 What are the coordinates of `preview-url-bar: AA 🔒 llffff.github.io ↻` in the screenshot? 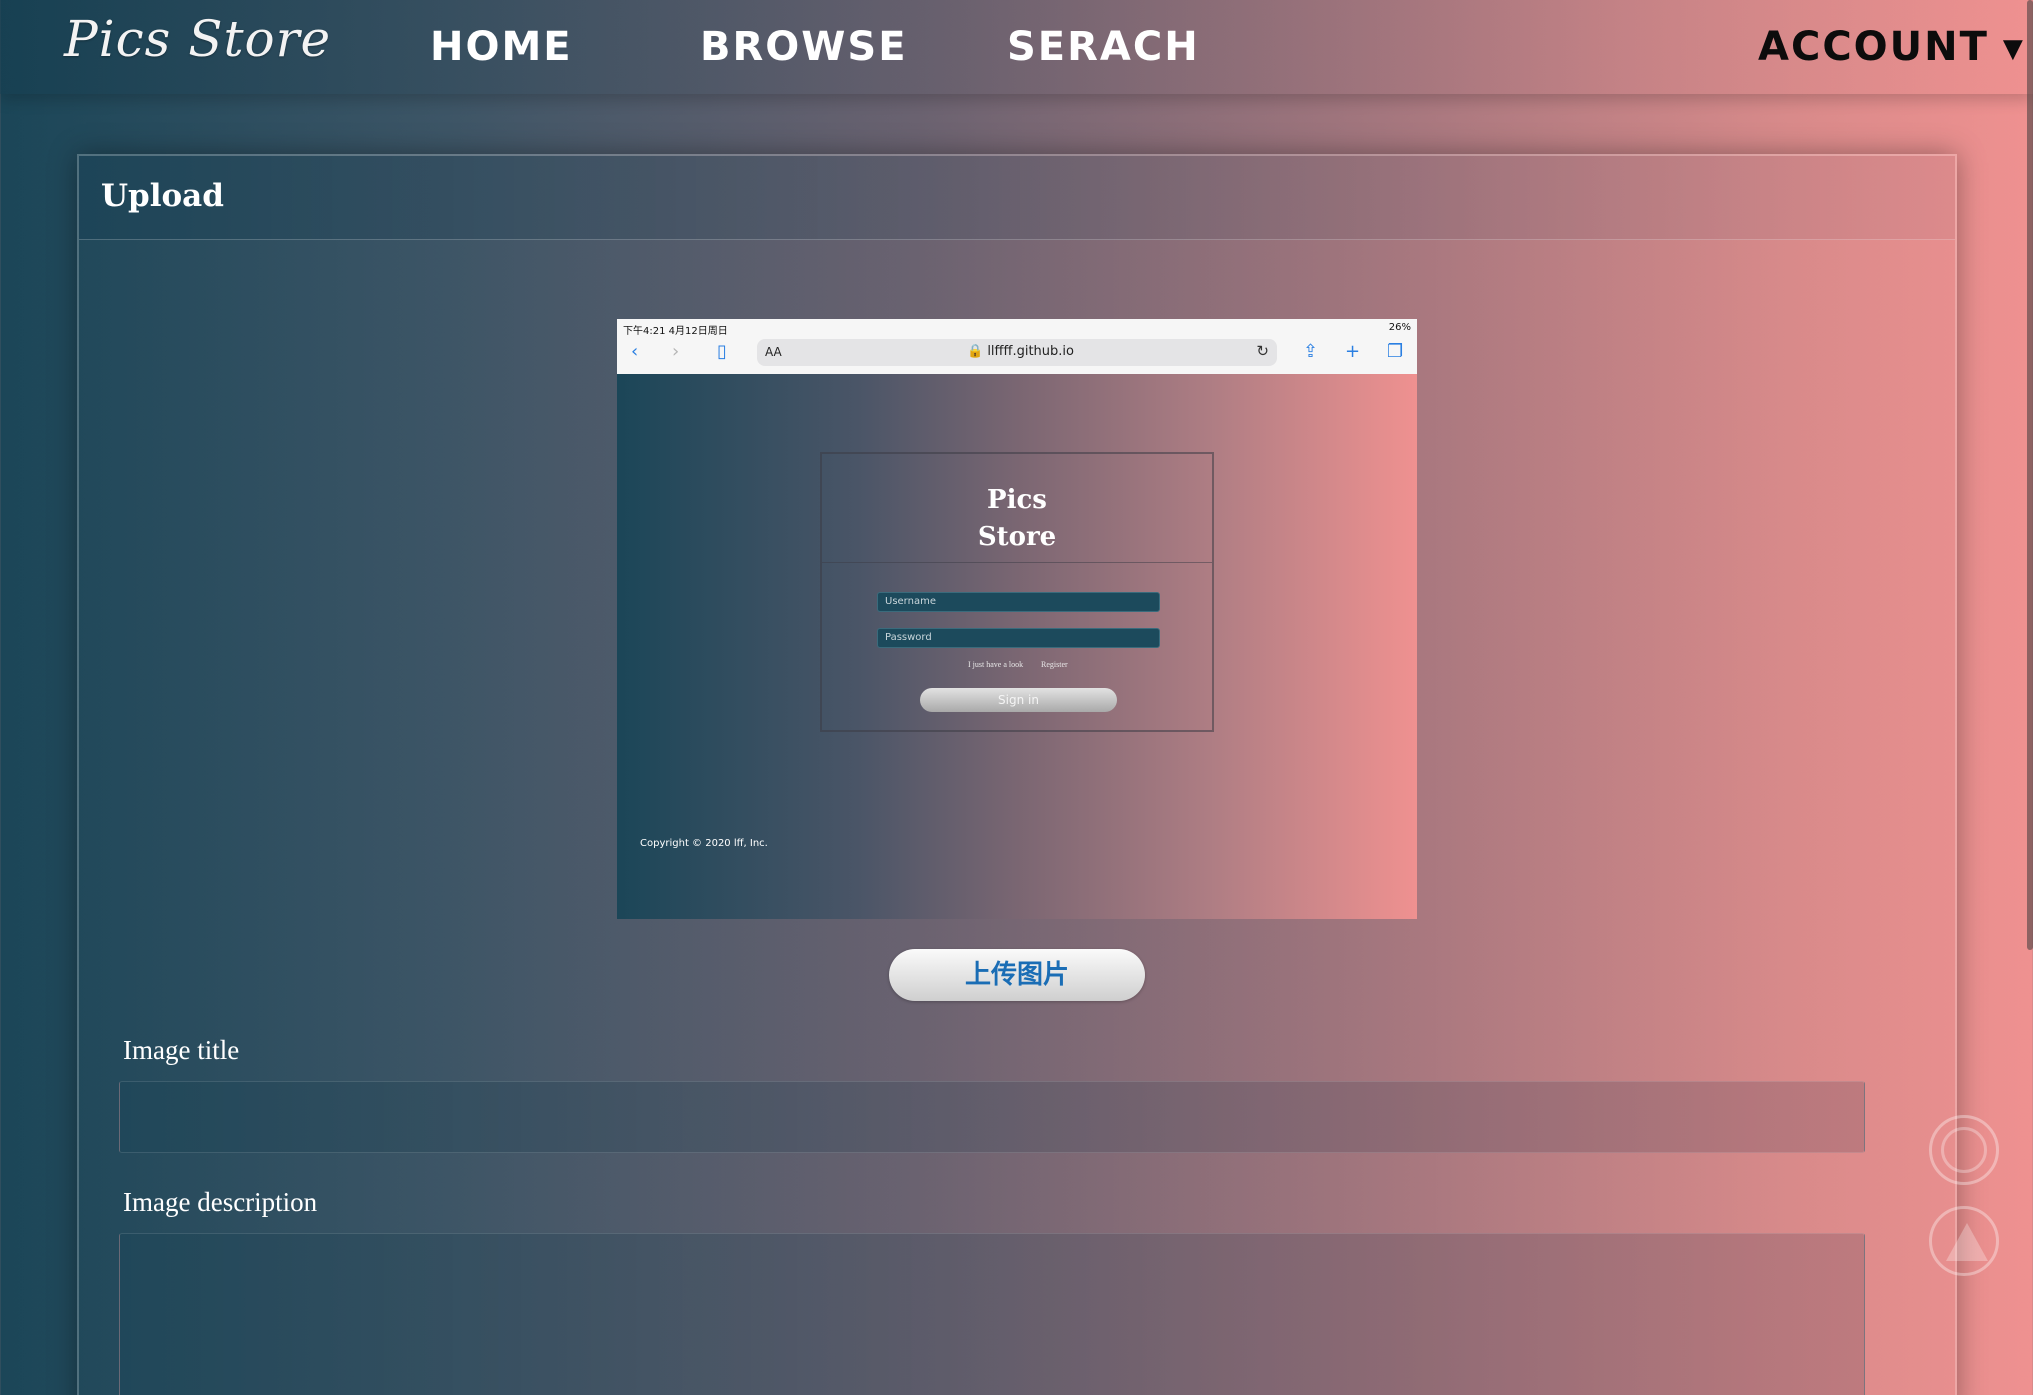 It's located at (1017, 352).